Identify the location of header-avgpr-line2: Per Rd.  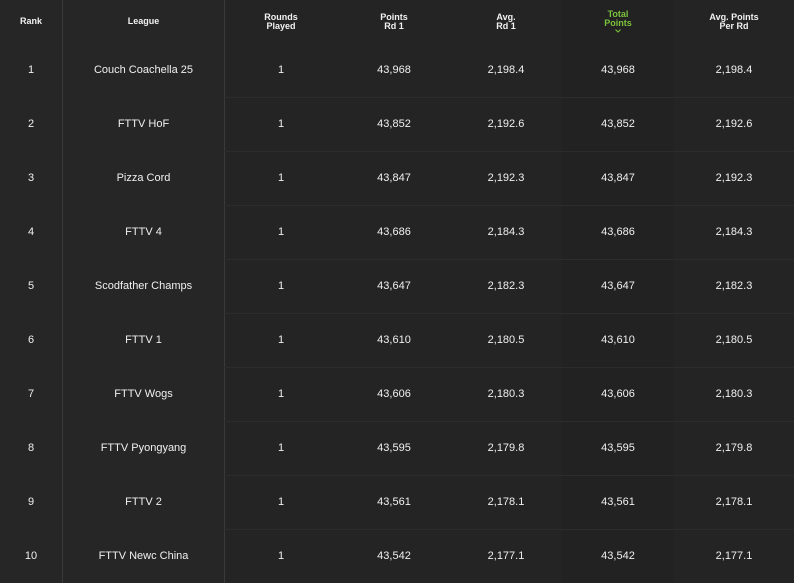
(734, 25).